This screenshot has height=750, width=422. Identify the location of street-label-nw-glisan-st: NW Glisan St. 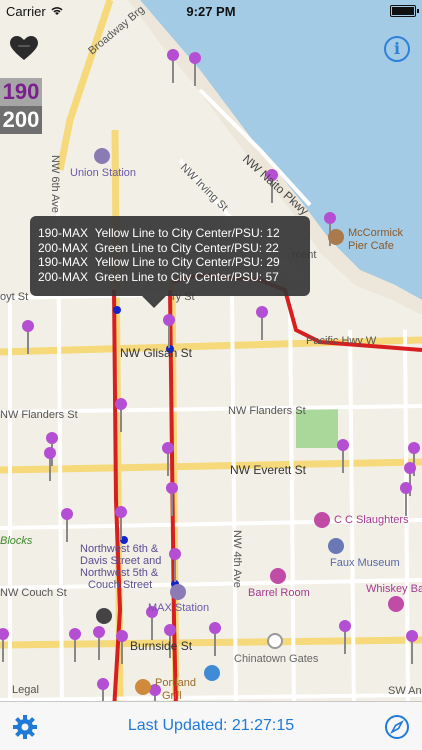
(156, 353).